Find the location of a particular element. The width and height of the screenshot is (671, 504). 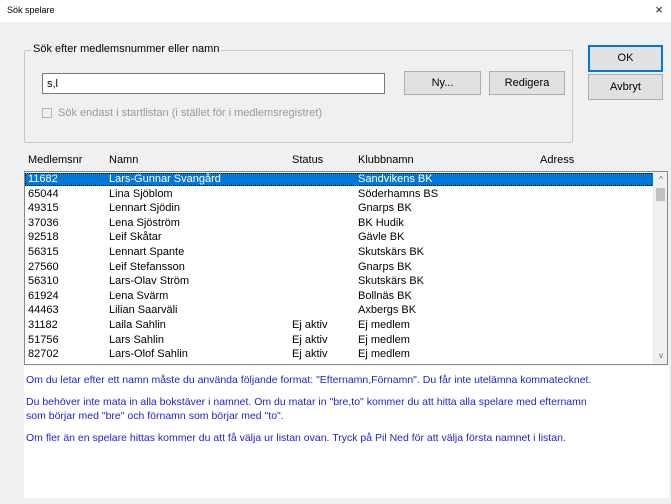

cell-name: Lars-Olav Ström is located at coordinates (149, 281).